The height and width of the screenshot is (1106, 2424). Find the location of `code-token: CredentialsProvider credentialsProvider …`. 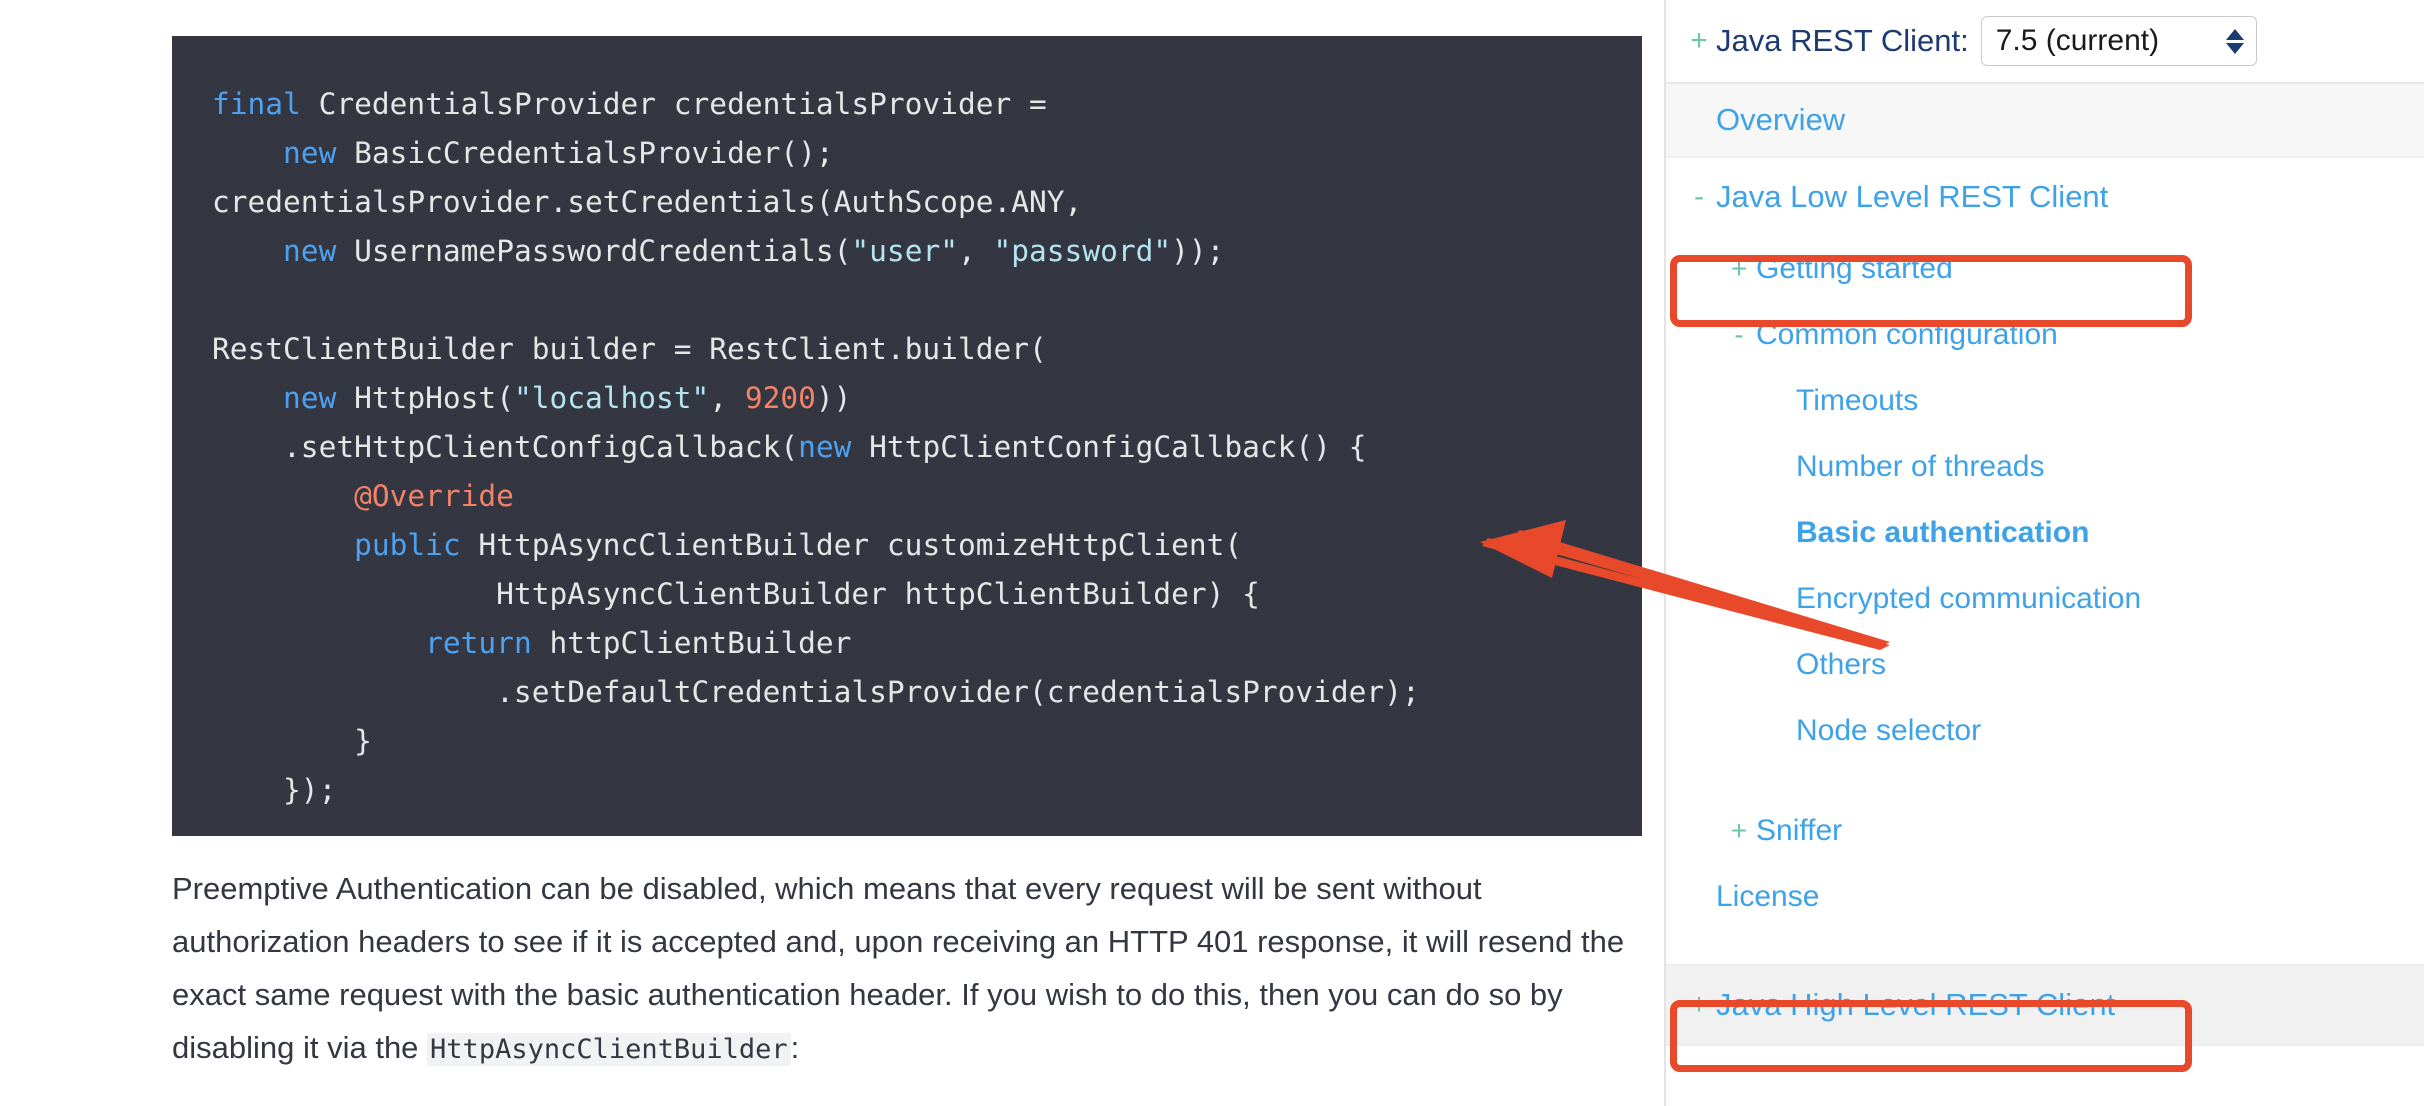

code-token: CredentialsProvider credentialsProvider … is located at coordinates (673, 104).